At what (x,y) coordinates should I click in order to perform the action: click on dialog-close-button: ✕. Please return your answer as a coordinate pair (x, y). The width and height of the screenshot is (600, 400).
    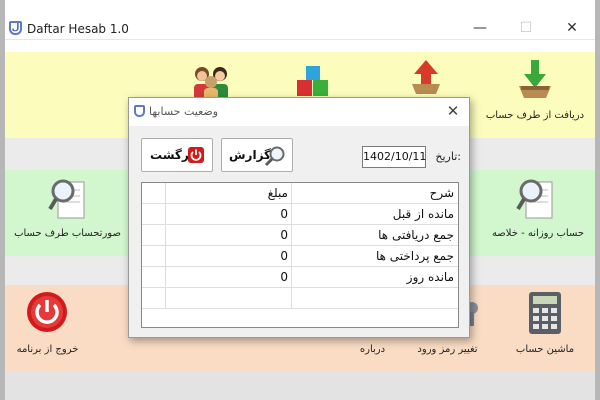
    Looking at the image, I should click on (453, 111).